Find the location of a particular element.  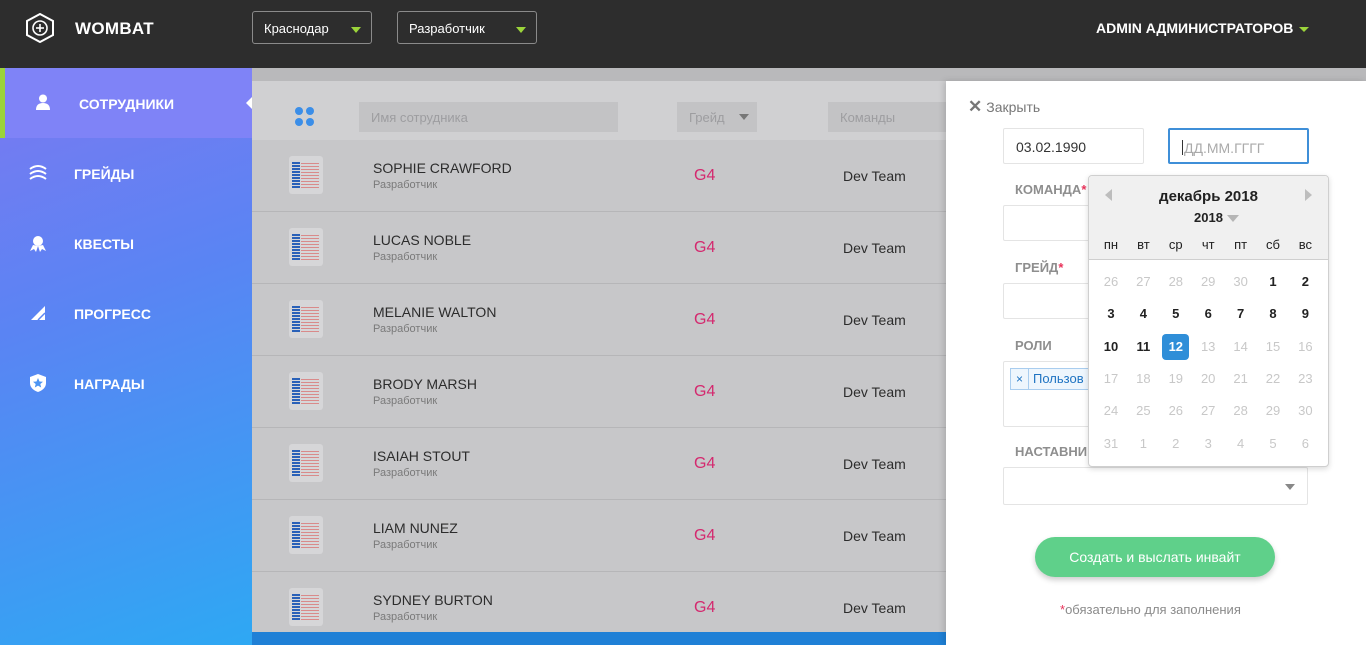

grid-view-icon is located at coordinates (305, 117).